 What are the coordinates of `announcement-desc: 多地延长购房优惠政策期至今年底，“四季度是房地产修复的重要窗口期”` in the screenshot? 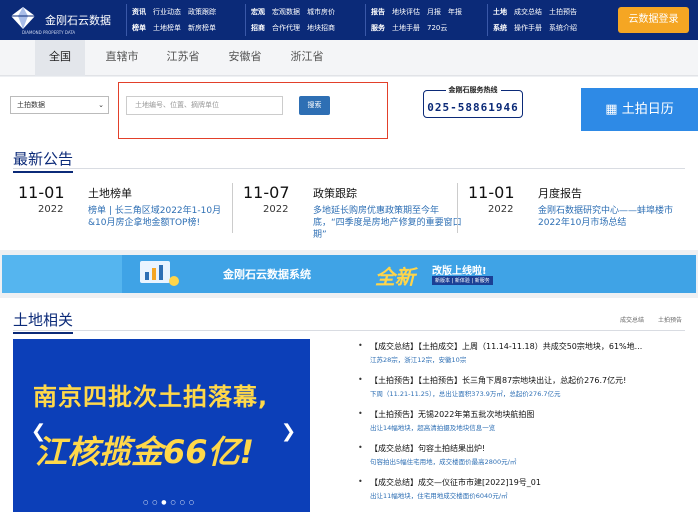 It's located at (388, 223).